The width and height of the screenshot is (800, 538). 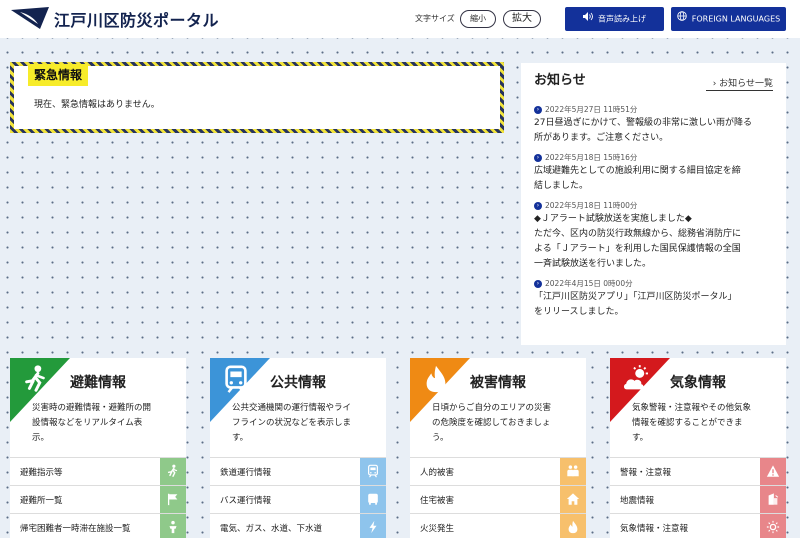 I want to click on card-description: 日頃からご自分のエリアの災害 の危険度を確認しておきましょ う。, so click(x=502, y=423).